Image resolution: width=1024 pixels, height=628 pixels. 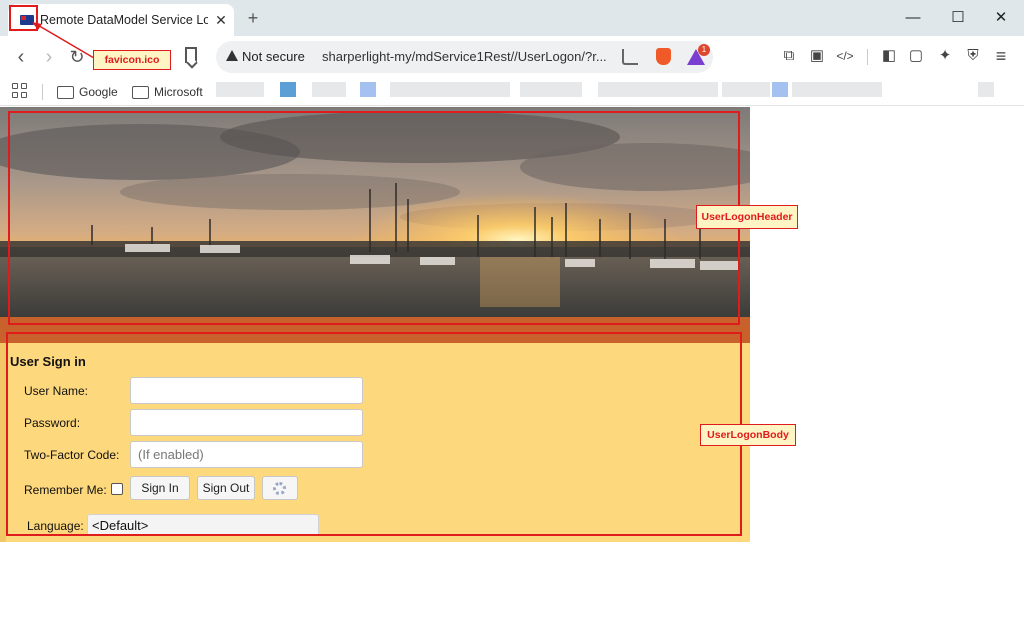 I want to click on new-tab-icon: +, so click(x=253, y=18).